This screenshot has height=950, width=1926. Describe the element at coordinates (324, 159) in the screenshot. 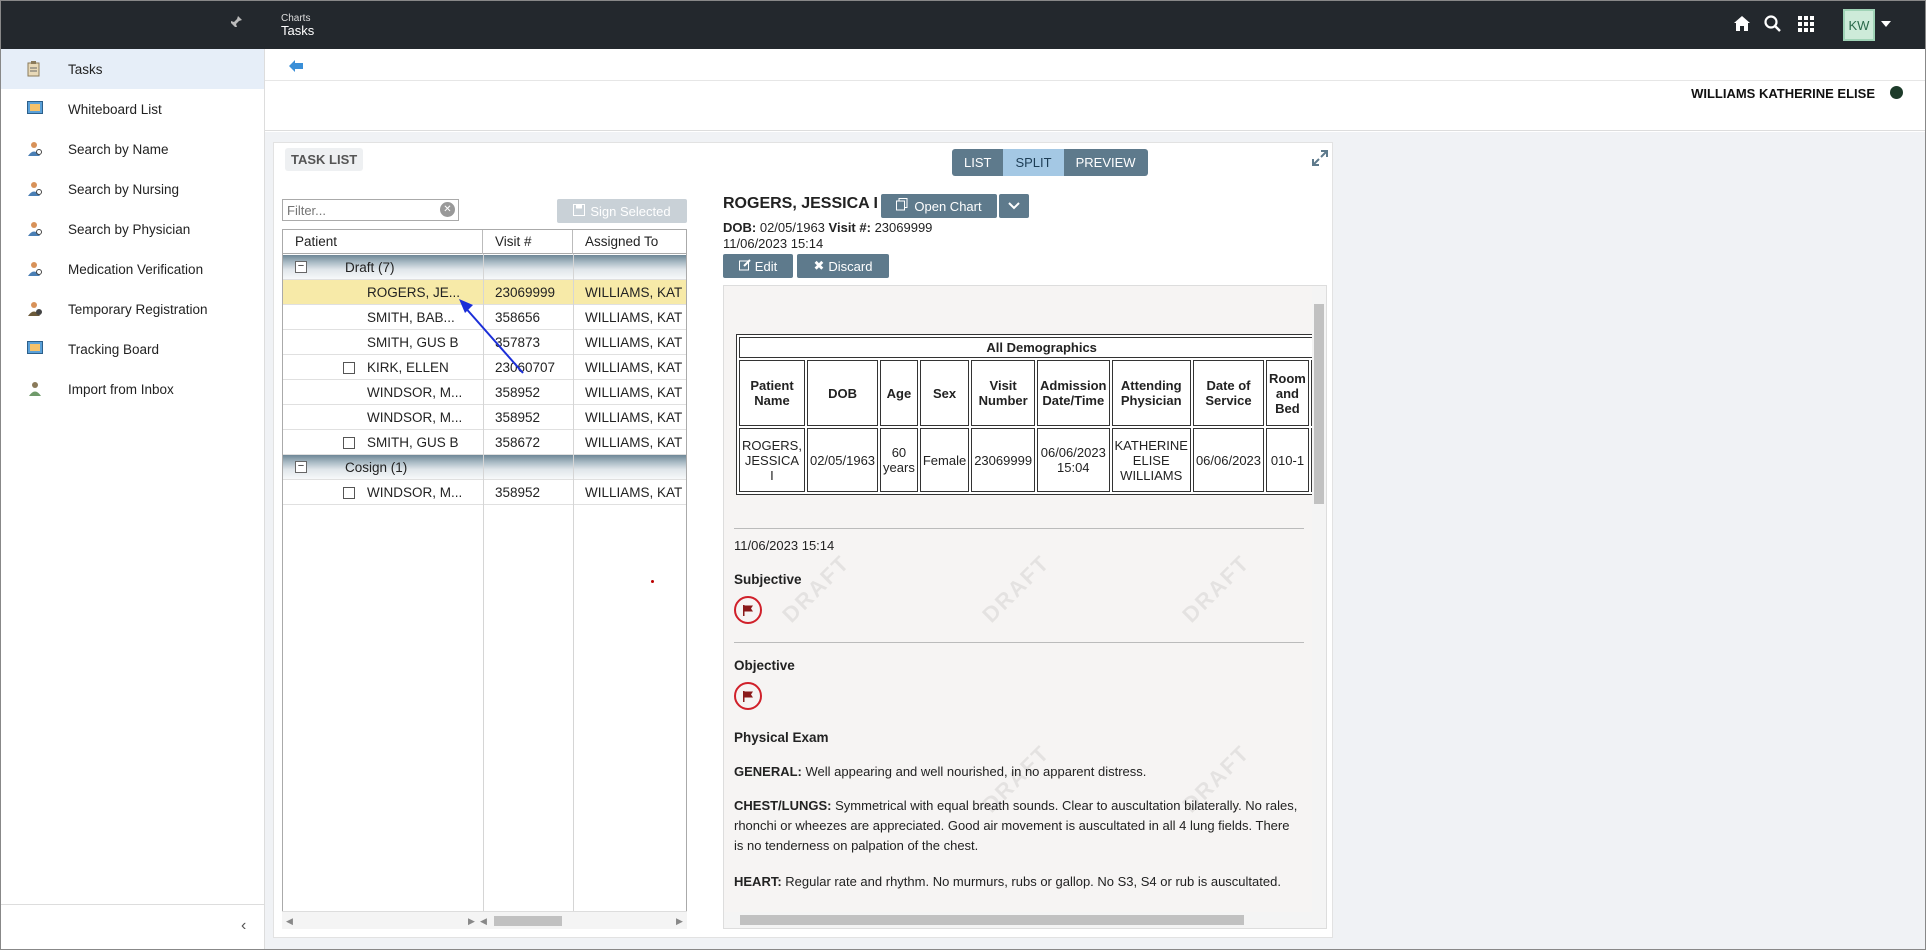

I see `task-list-title: TASK LIST` at that location.